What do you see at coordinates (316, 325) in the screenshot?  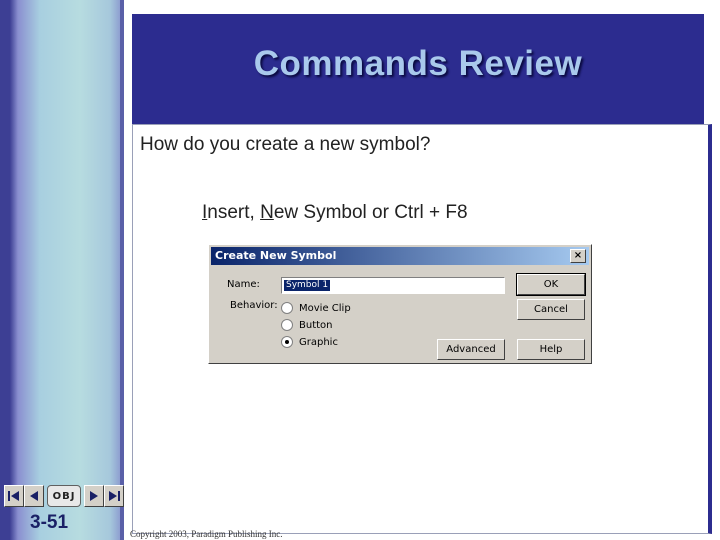 I see `radio-label: Button` at bounding box center [316, 325].